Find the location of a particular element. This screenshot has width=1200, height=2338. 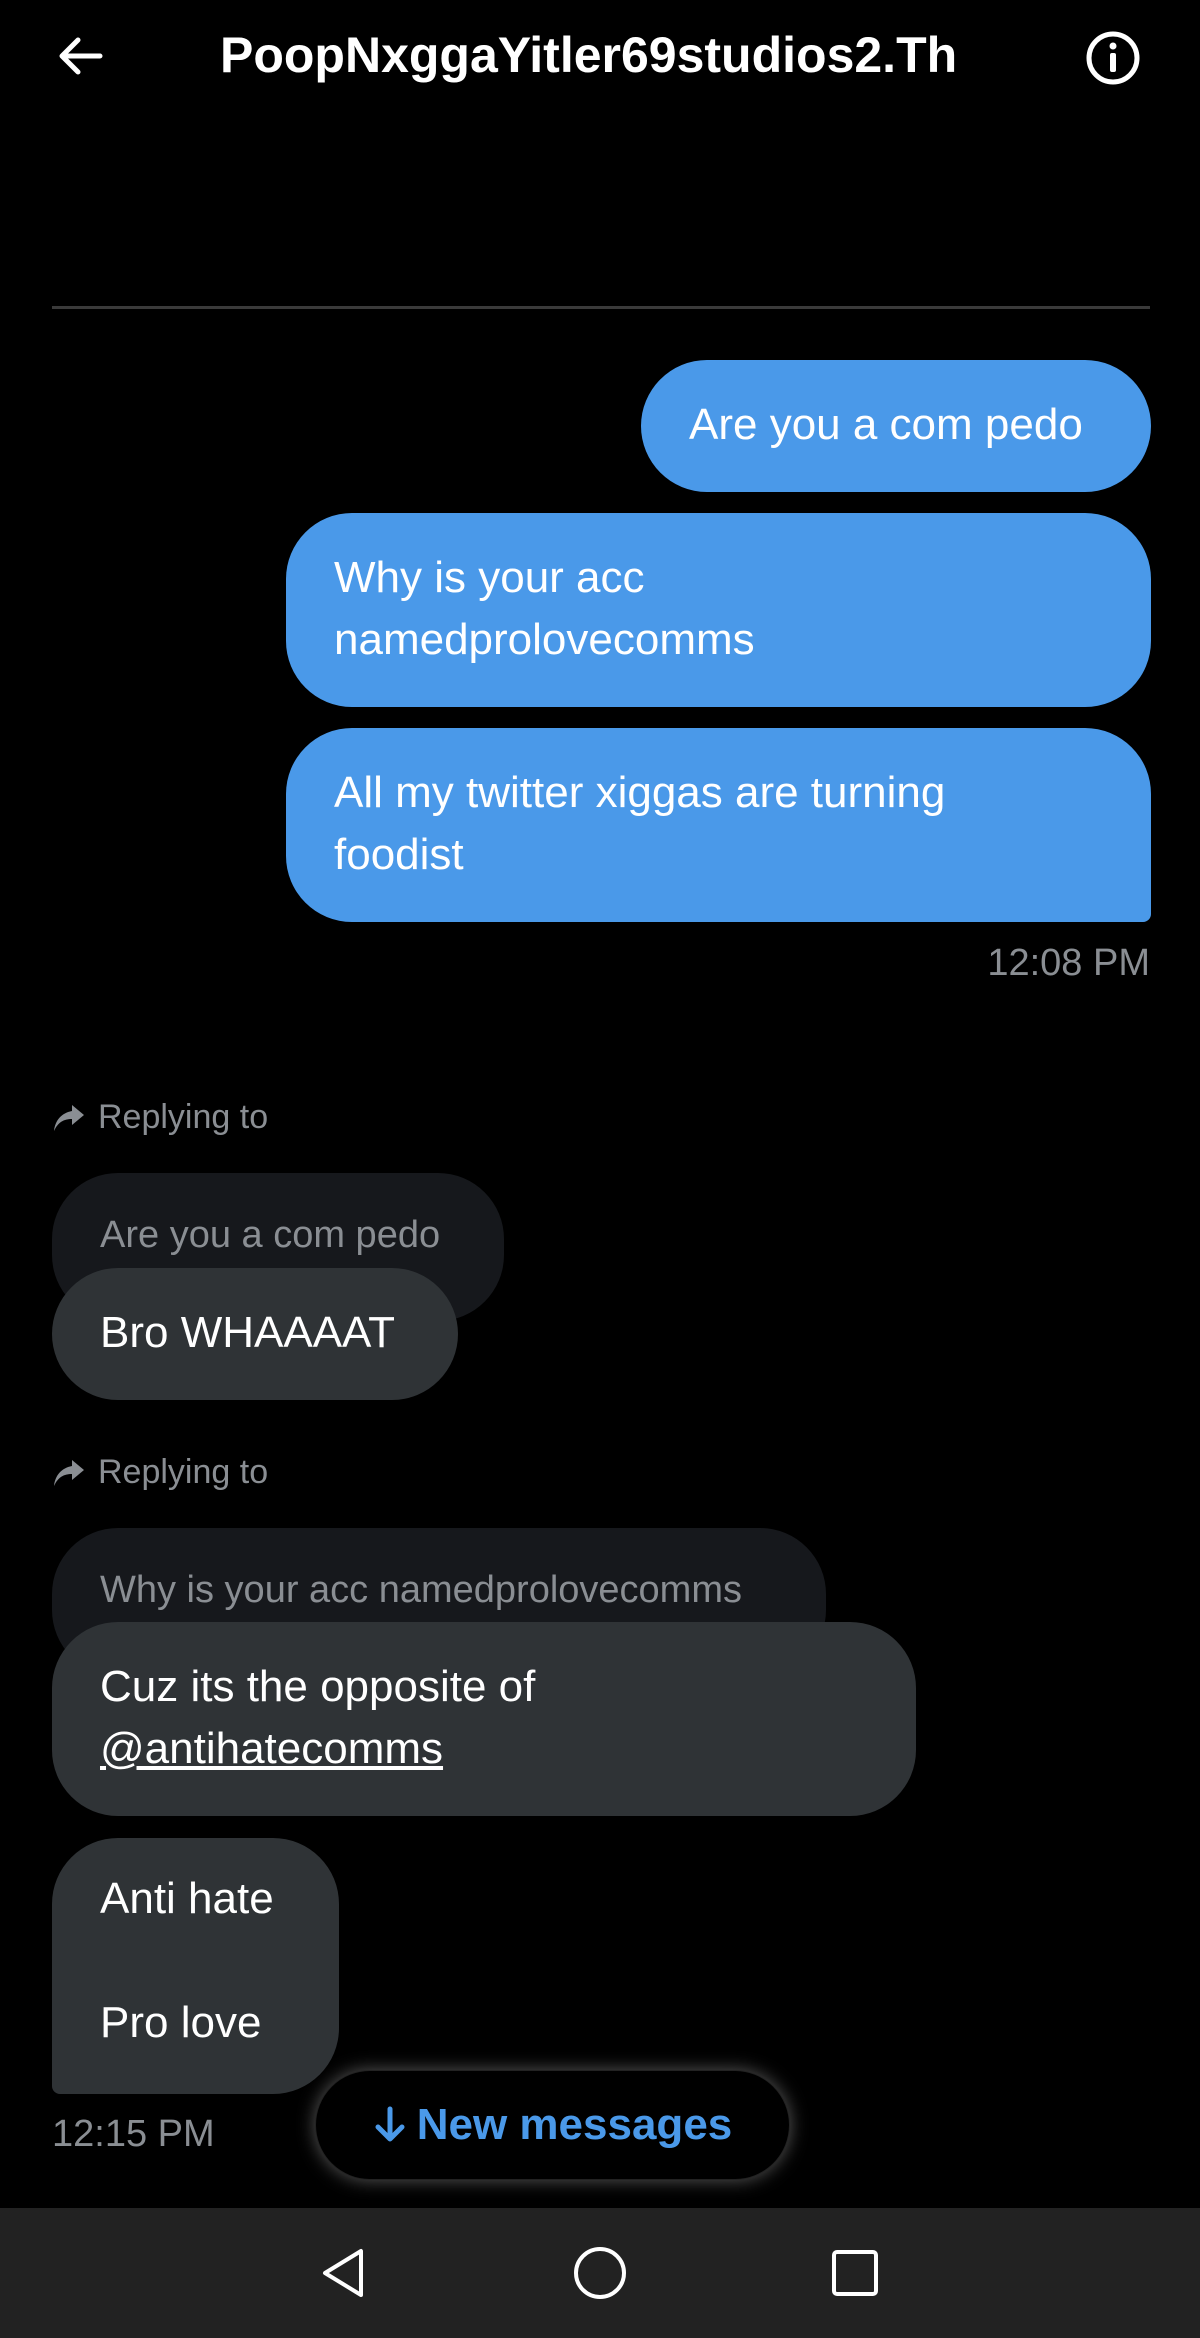

message-text: Are you a com pedo is located at coordinates (886, 424).